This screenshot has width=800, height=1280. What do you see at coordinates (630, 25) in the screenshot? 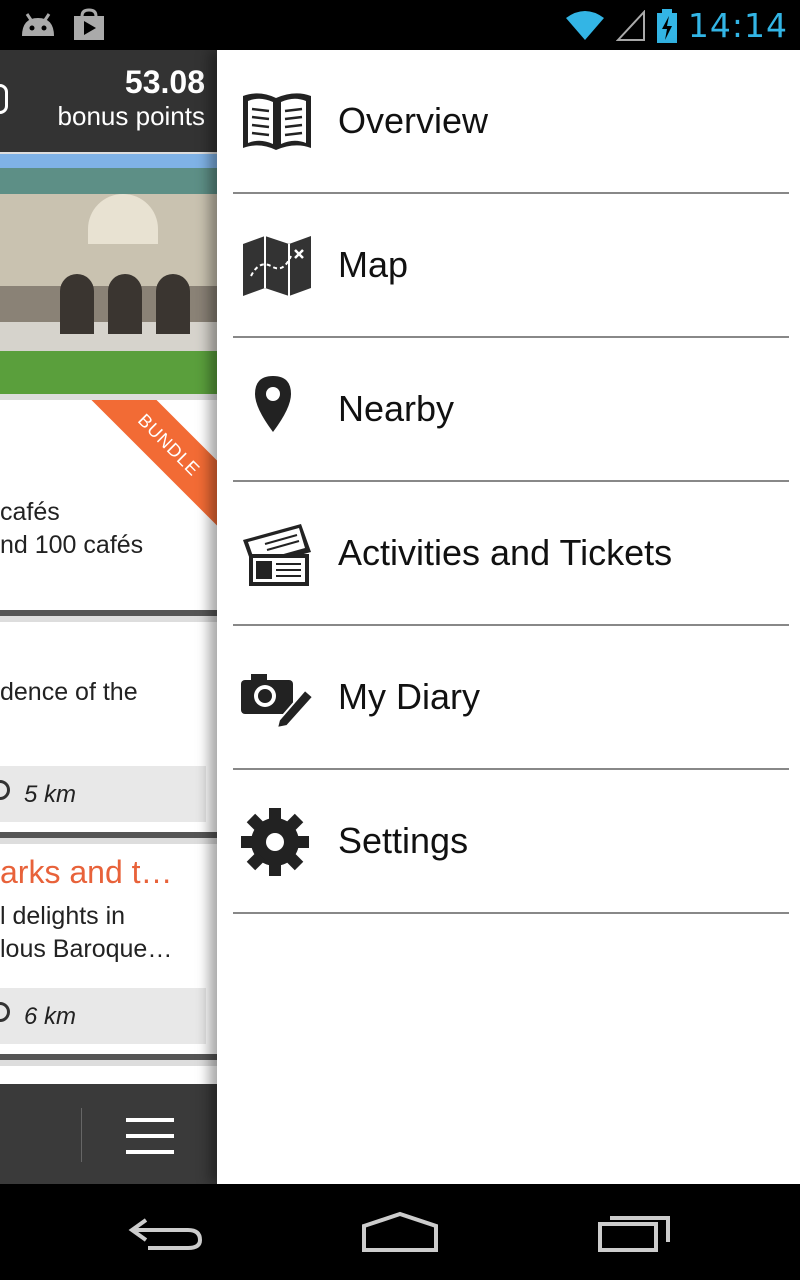
I see `signal-icon` at bounding box center [630, 25].